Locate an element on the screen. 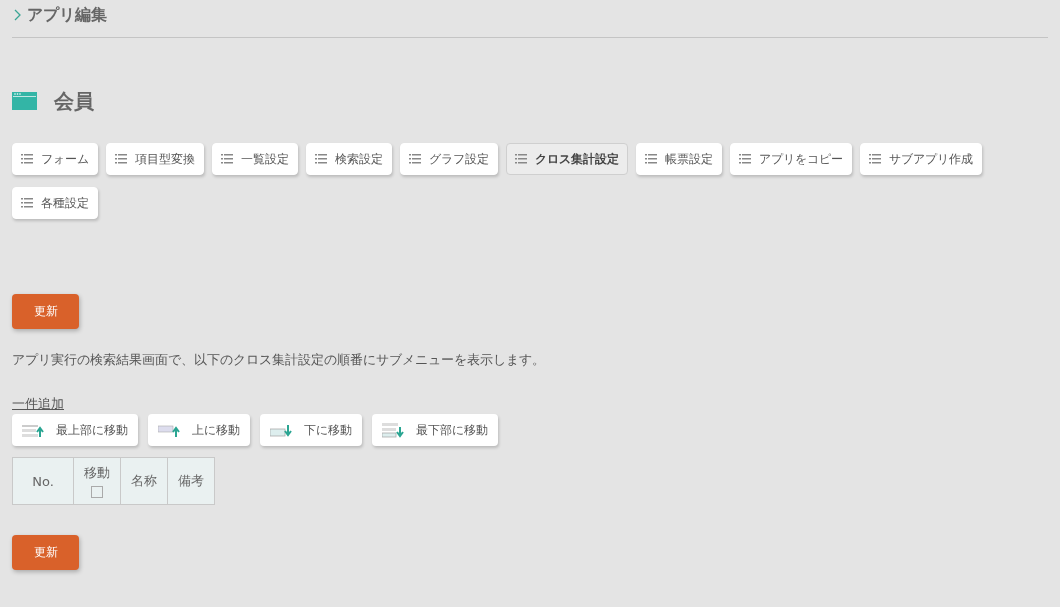 The height and width of the screenshot is (607, 1060). menu-tab: グラフ設定 is located at coordinates (449, 159).